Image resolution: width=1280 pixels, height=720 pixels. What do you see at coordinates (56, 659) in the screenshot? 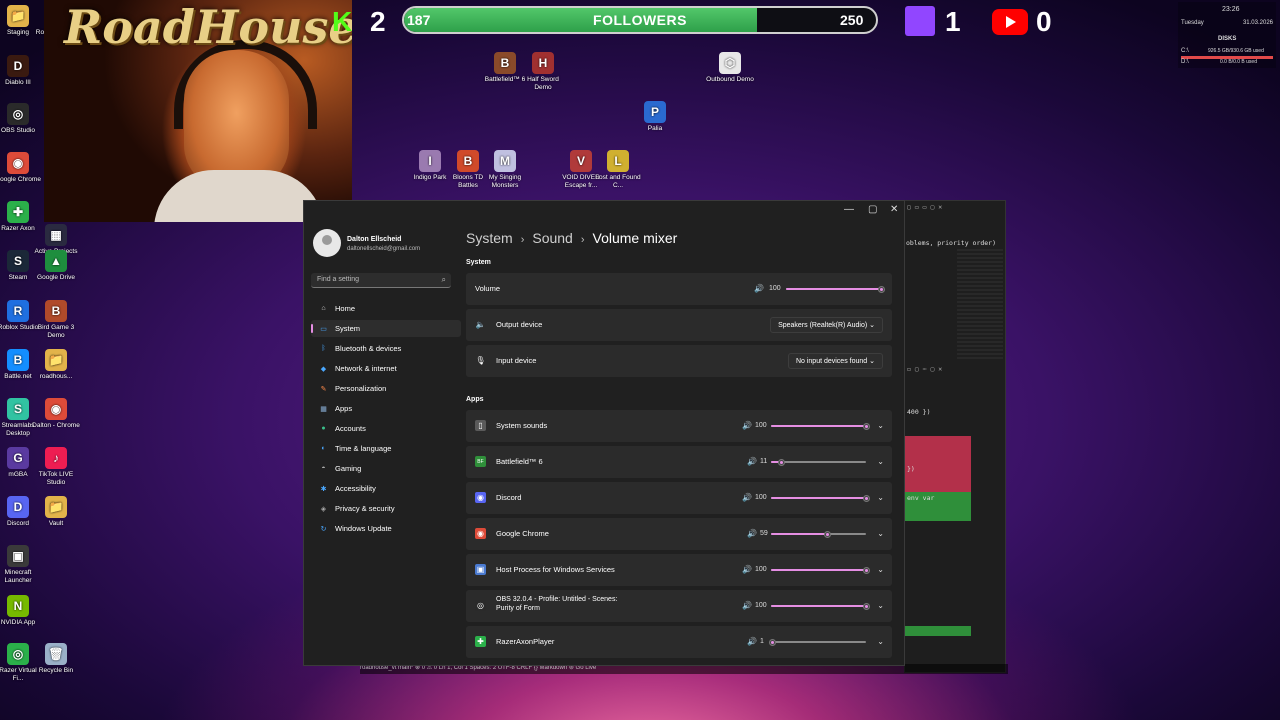
I see `desktop-icon: 🗑 Recycle Bin` at bounding box center [56, 659].